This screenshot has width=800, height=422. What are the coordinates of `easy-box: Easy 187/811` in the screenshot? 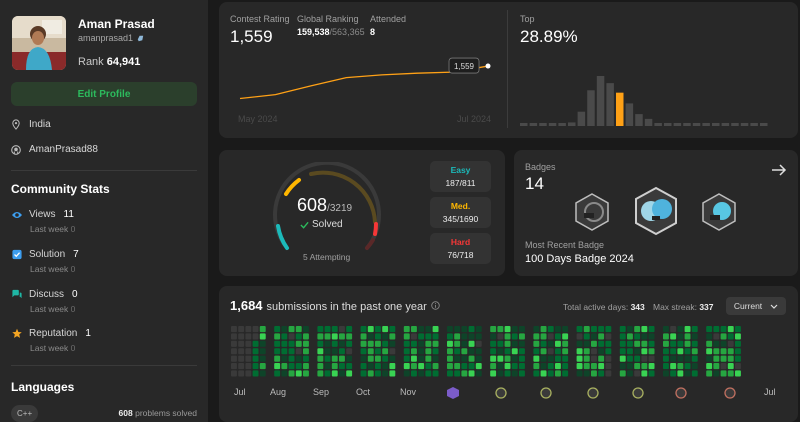 It's located at (460, 176).